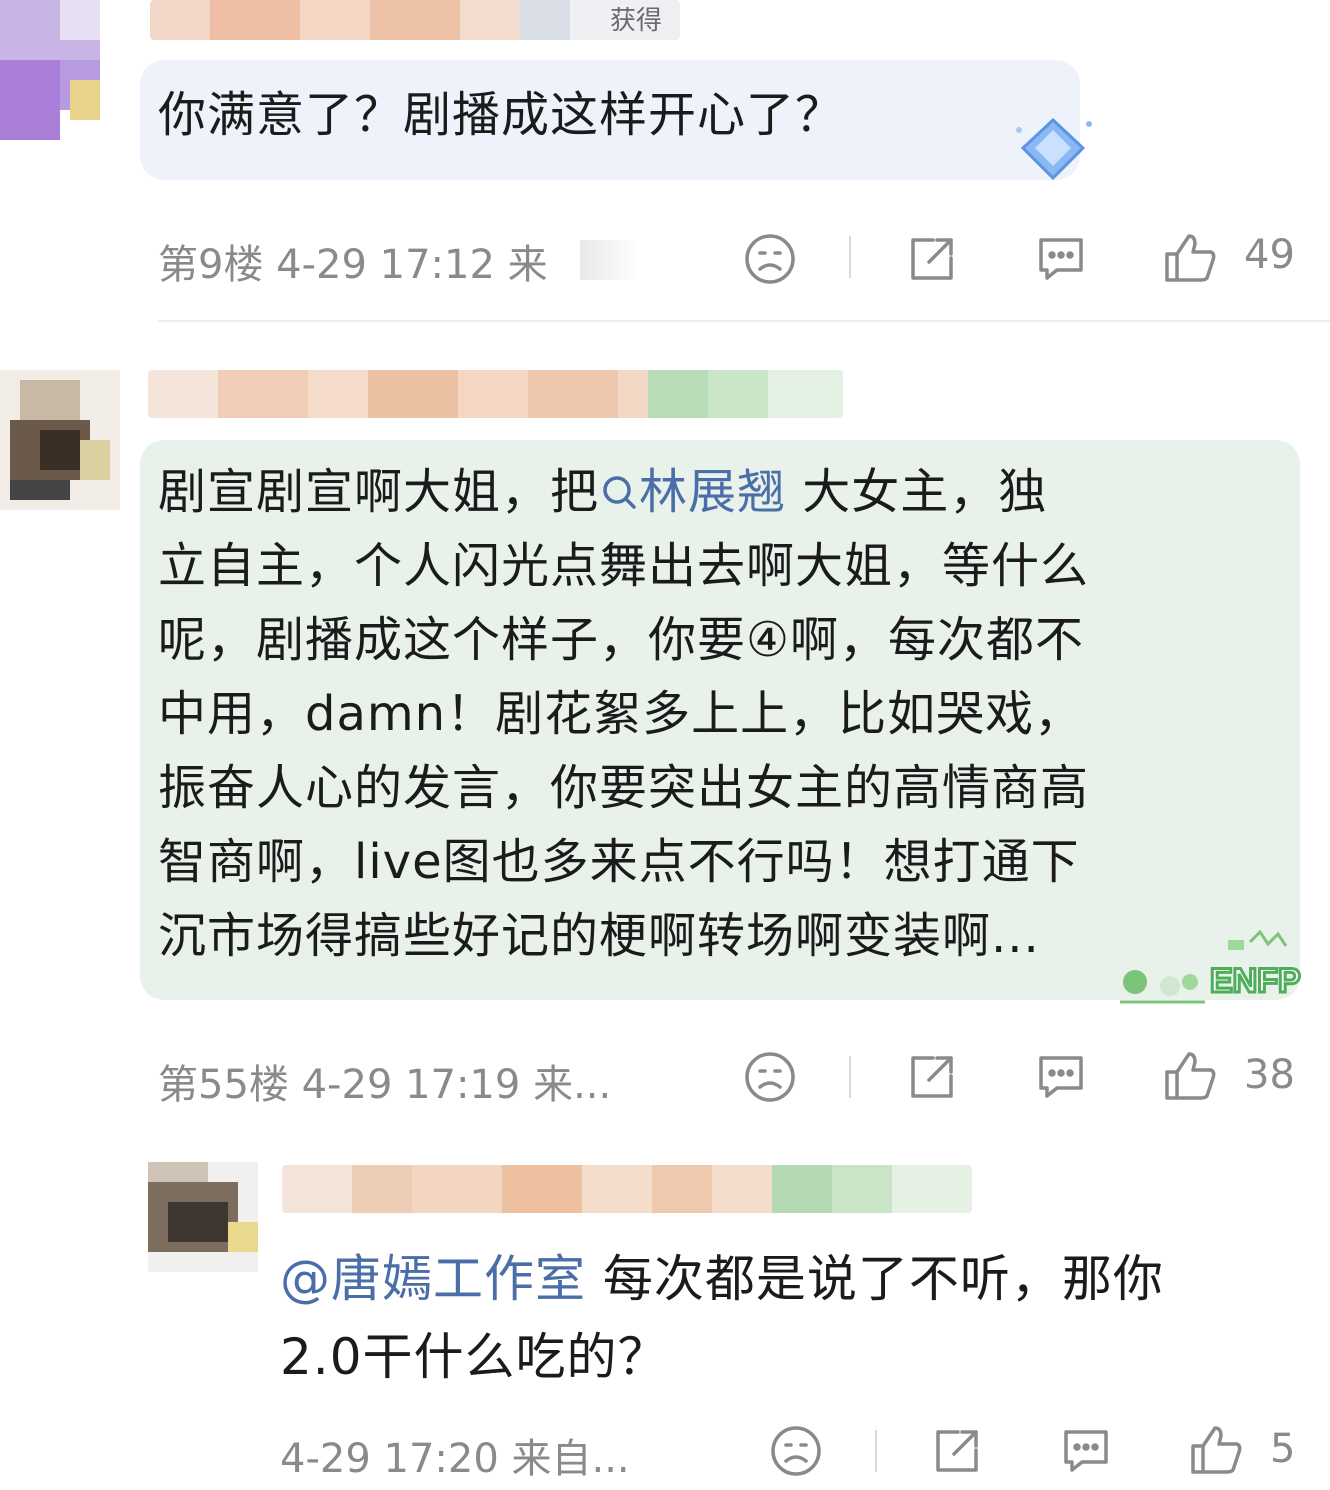 This screenshot has width=1330, height=1490. What do you see at coordinates (1255, 981) in the screenshot?
I see `enfp-badge-text: ENFP` at bounding box center [1255, 981].